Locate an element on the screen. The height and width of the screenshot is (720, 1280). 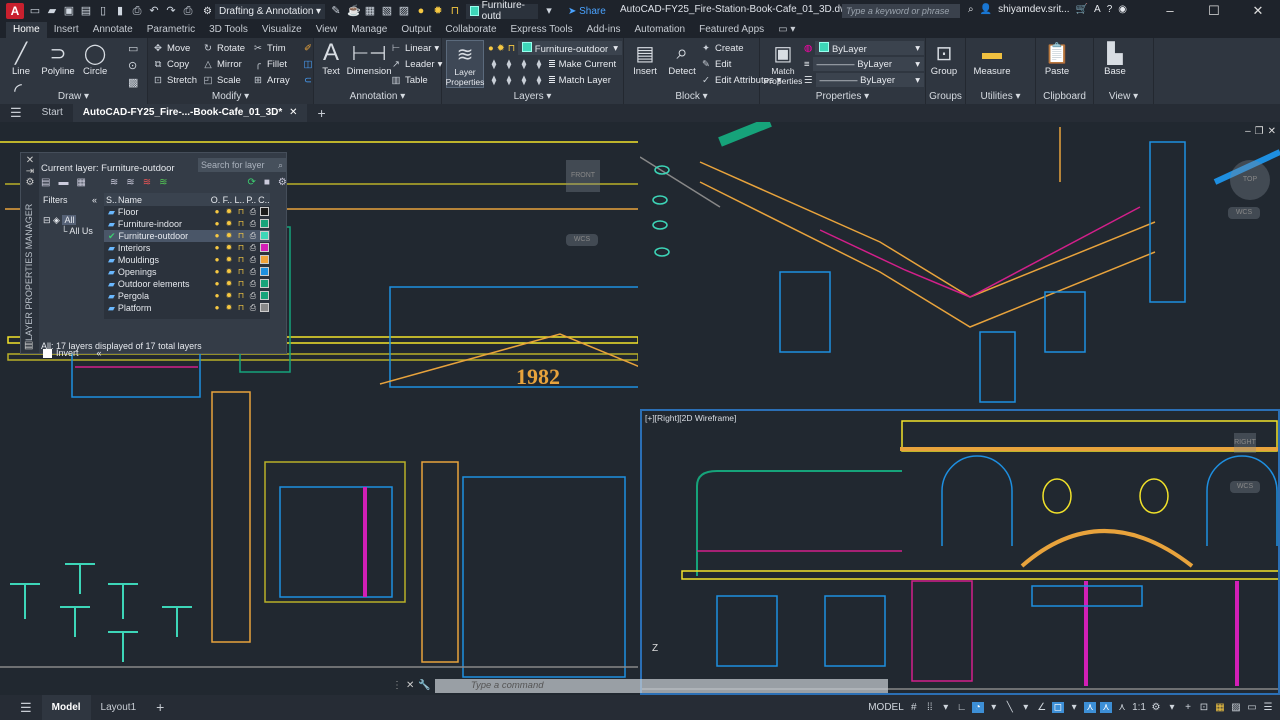
save-as-icon: ▤ is located at coordinates (86, 11).